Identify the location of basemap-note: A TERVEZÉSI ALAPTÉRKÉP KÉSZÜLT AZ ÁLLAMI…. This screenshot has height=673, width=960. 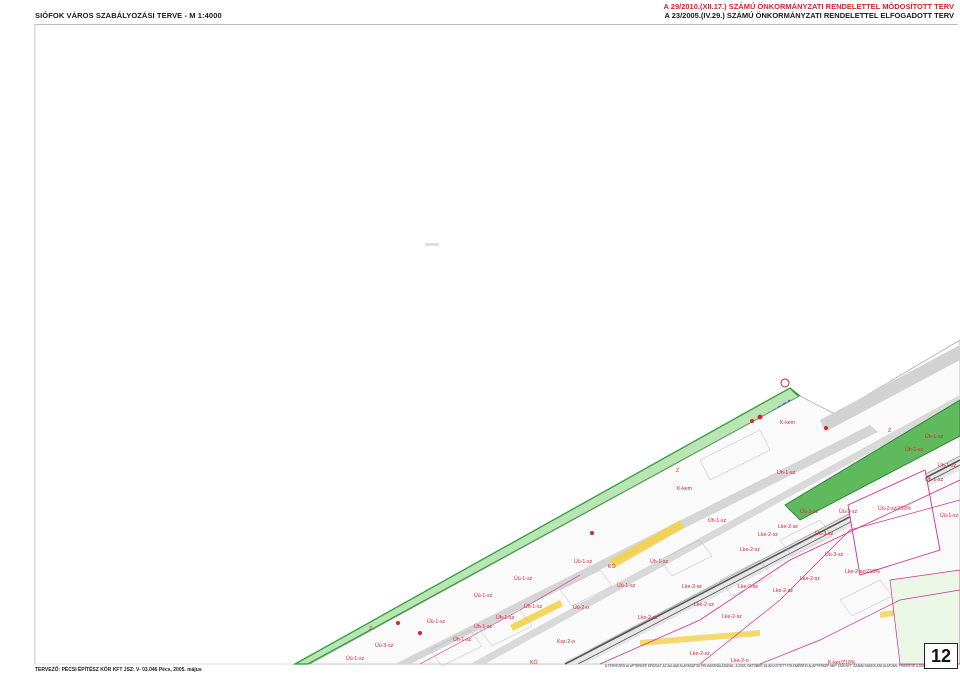
(780, 666).